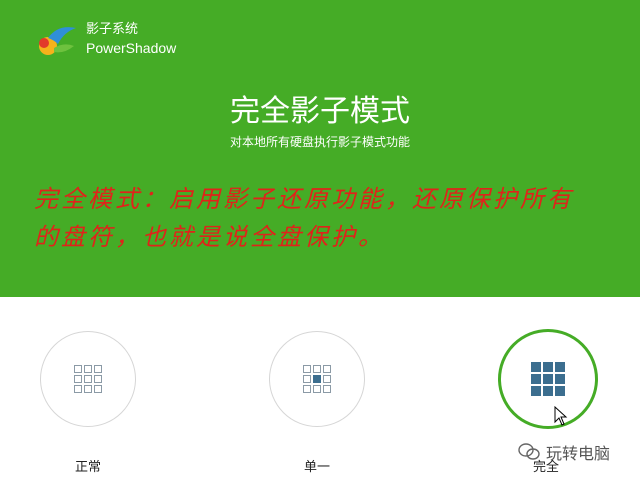  What do you see at coordinates (131, 48) in the screenshot?
I see `app-subtitle: PowerShadow` at bounding box center [131, 48].